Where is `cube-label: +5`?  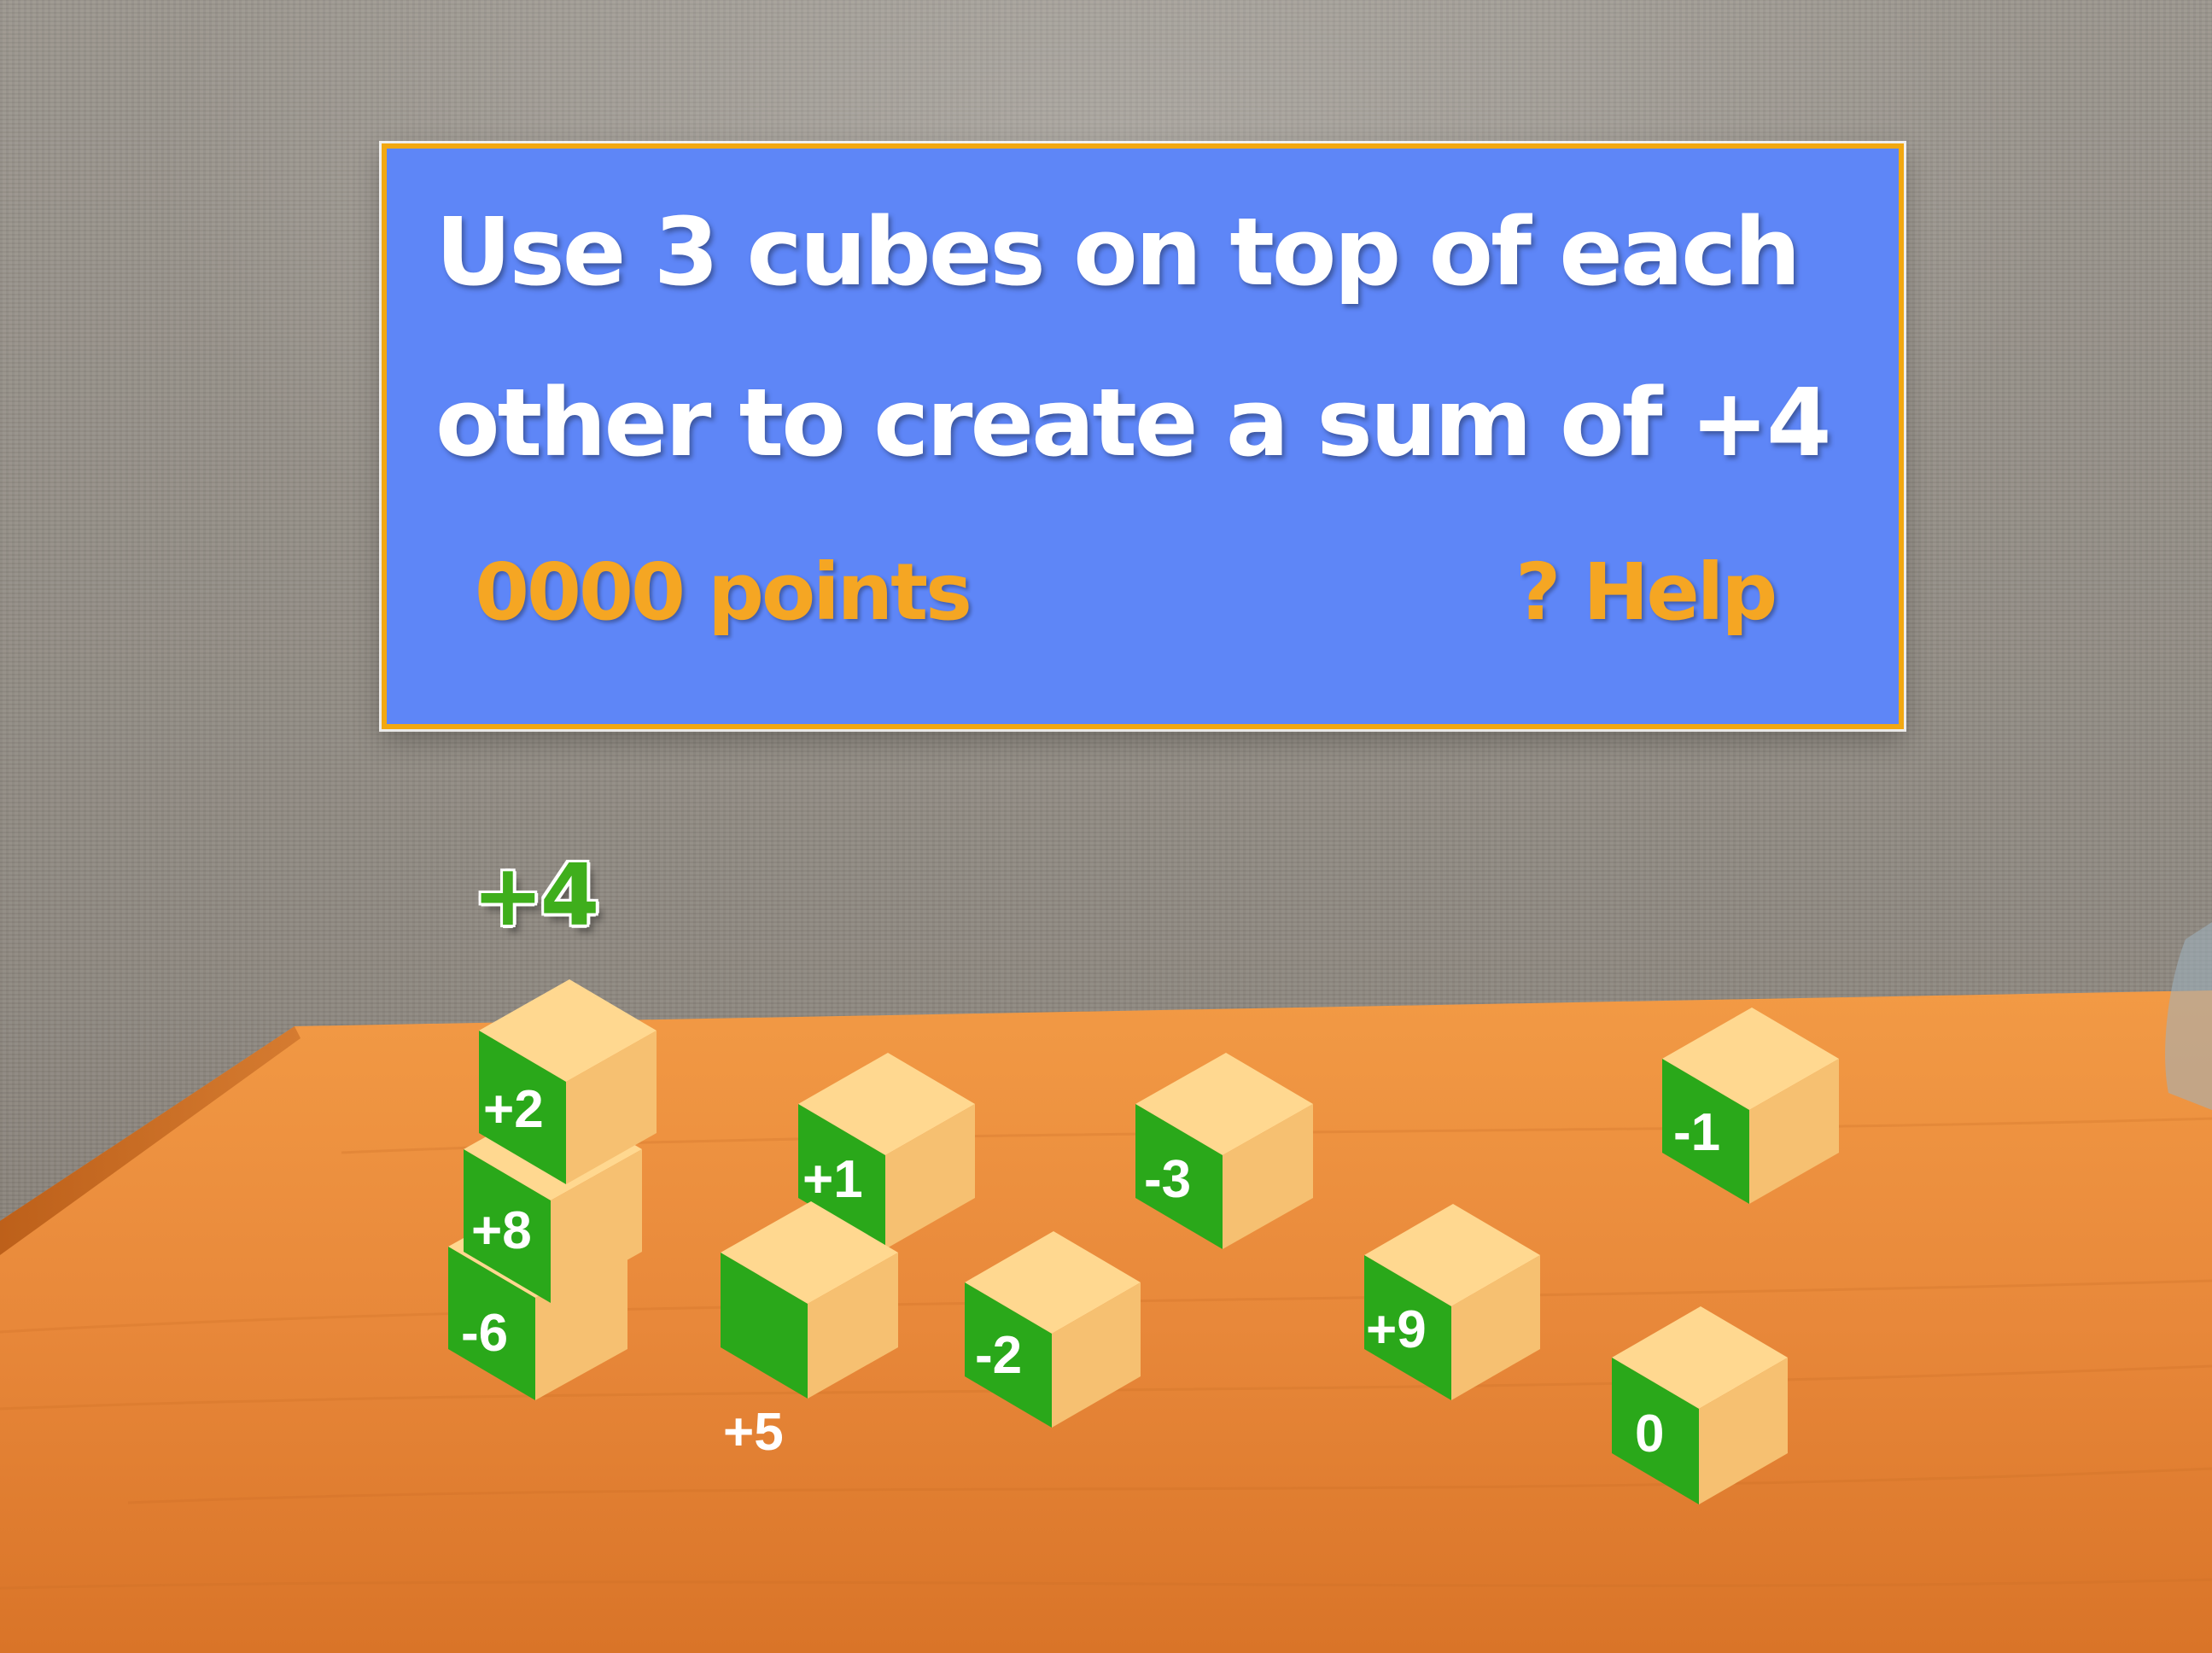
cube-label: +5 is located at coordinates (754, 1432).